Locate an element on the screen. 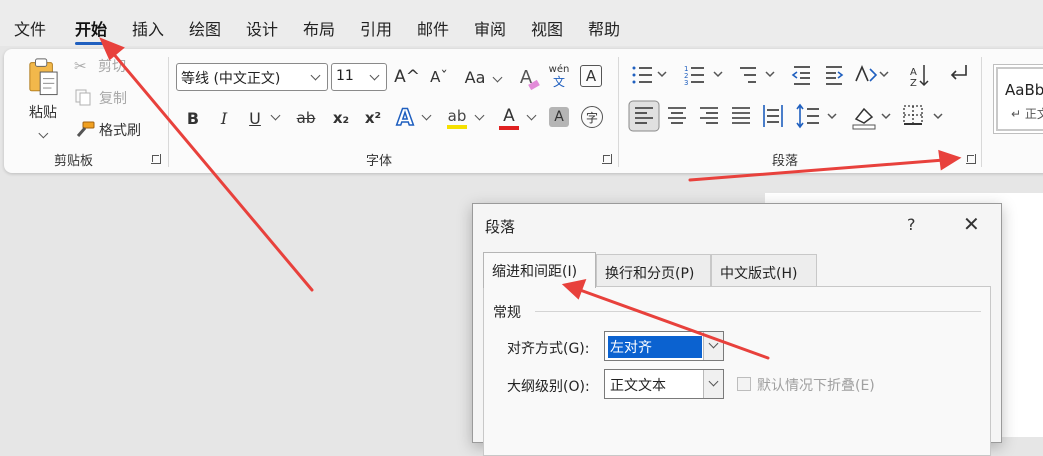  tab-indents-spacing: 缩进和间距(I) is located at coordinates (539, 270).